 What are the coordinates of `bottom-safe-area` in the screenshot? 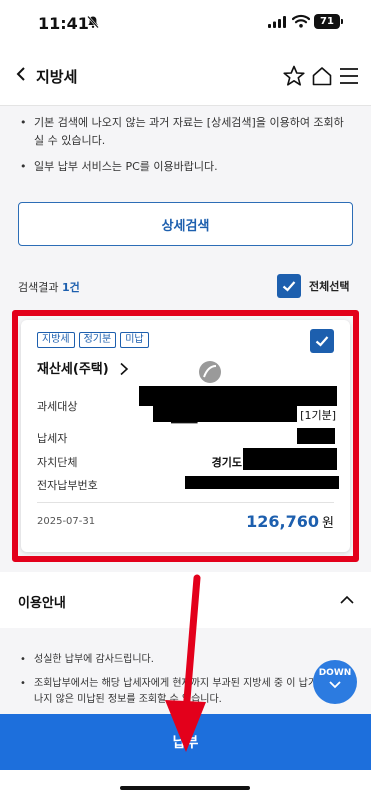 It's located at (185, 785).